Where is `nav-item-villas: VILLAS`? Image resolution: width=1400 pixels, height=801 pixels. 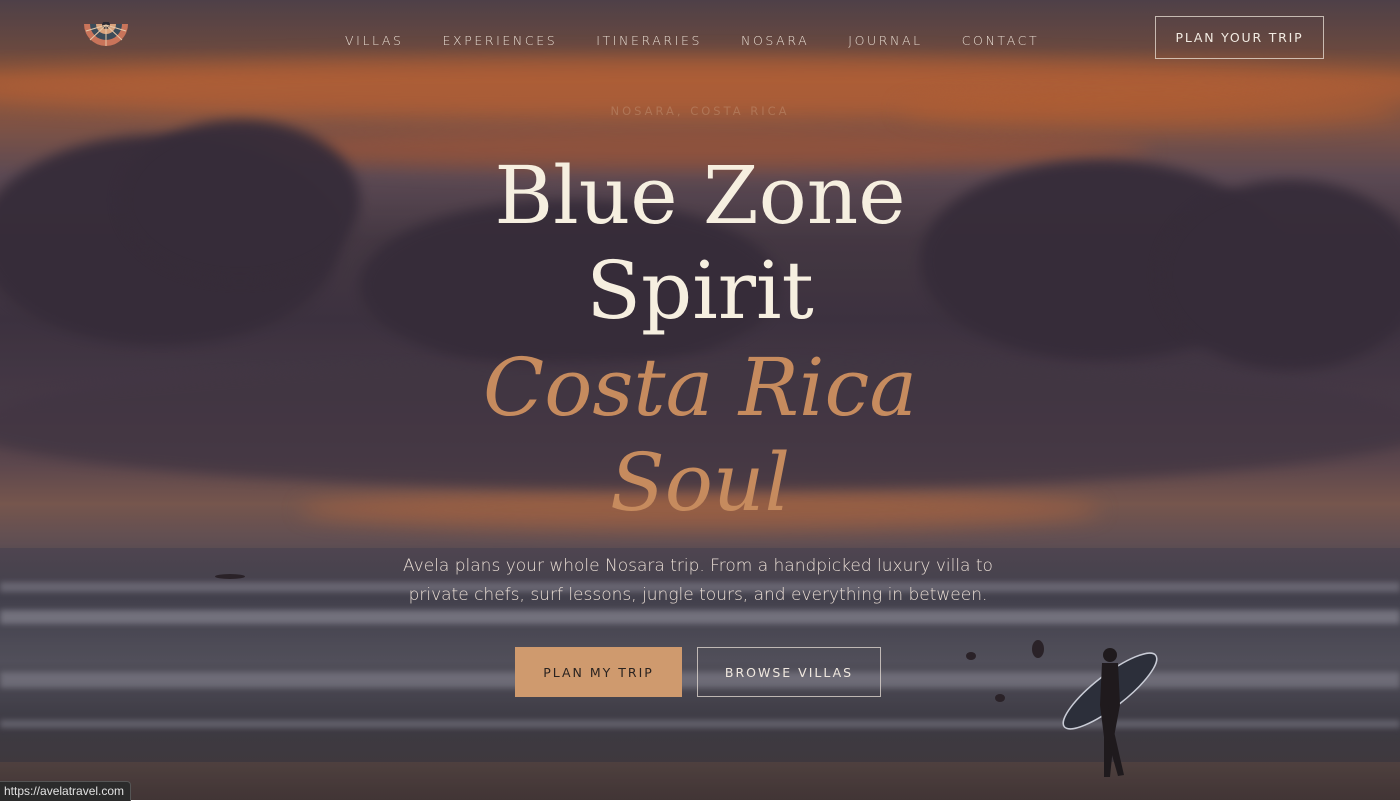
nav-item-villas: VILLAS is located at coordinates (374, 40).